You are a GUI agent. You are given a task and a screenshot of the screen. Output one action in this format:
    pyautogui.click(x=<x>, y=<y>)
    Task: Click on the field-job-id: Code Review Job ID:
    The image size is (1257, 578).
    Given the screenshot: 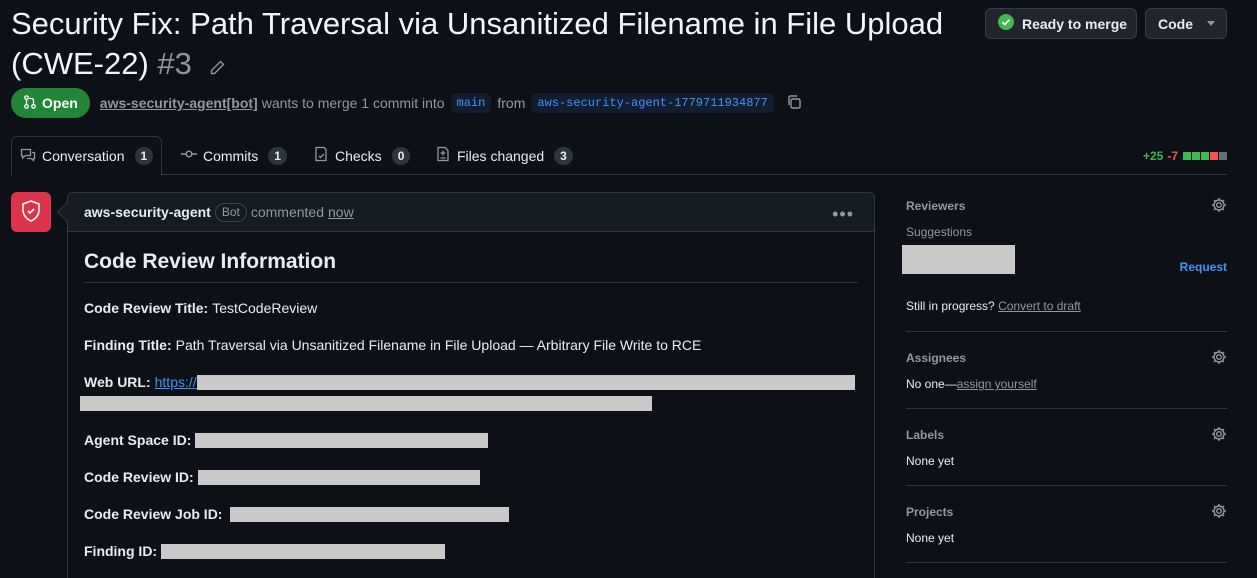 What is the action you would take?
    pyautogui.click(x=297, y=514)
    